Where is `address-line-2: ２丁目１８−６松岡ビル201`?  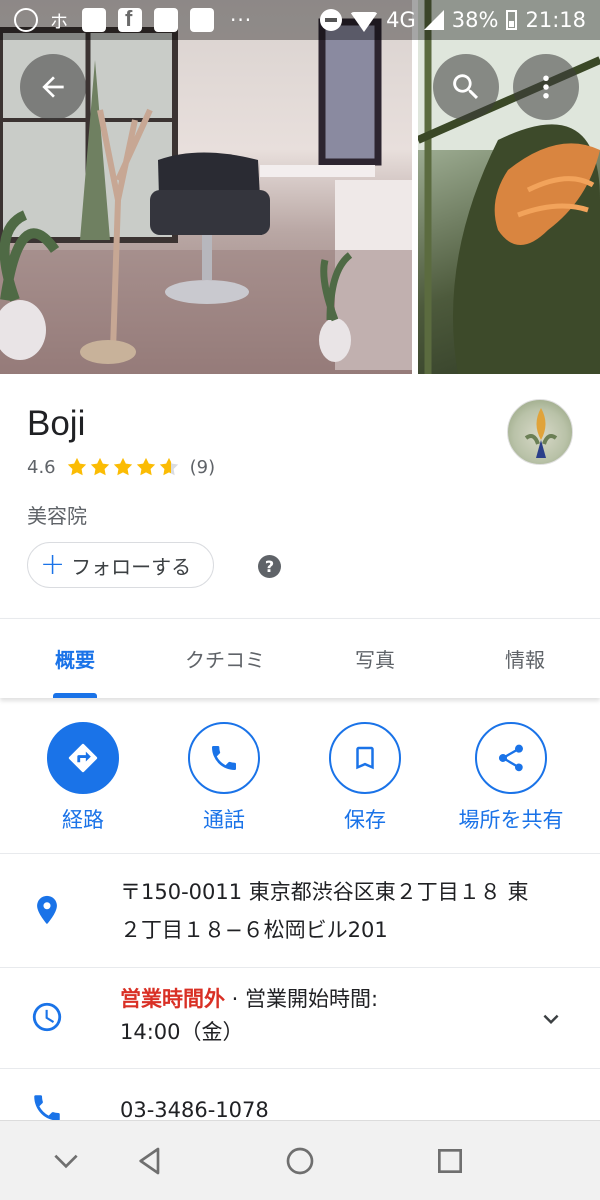
address-line-2: ２丁目１８−６松岡ビル201 is located at coordinates (254, 930).